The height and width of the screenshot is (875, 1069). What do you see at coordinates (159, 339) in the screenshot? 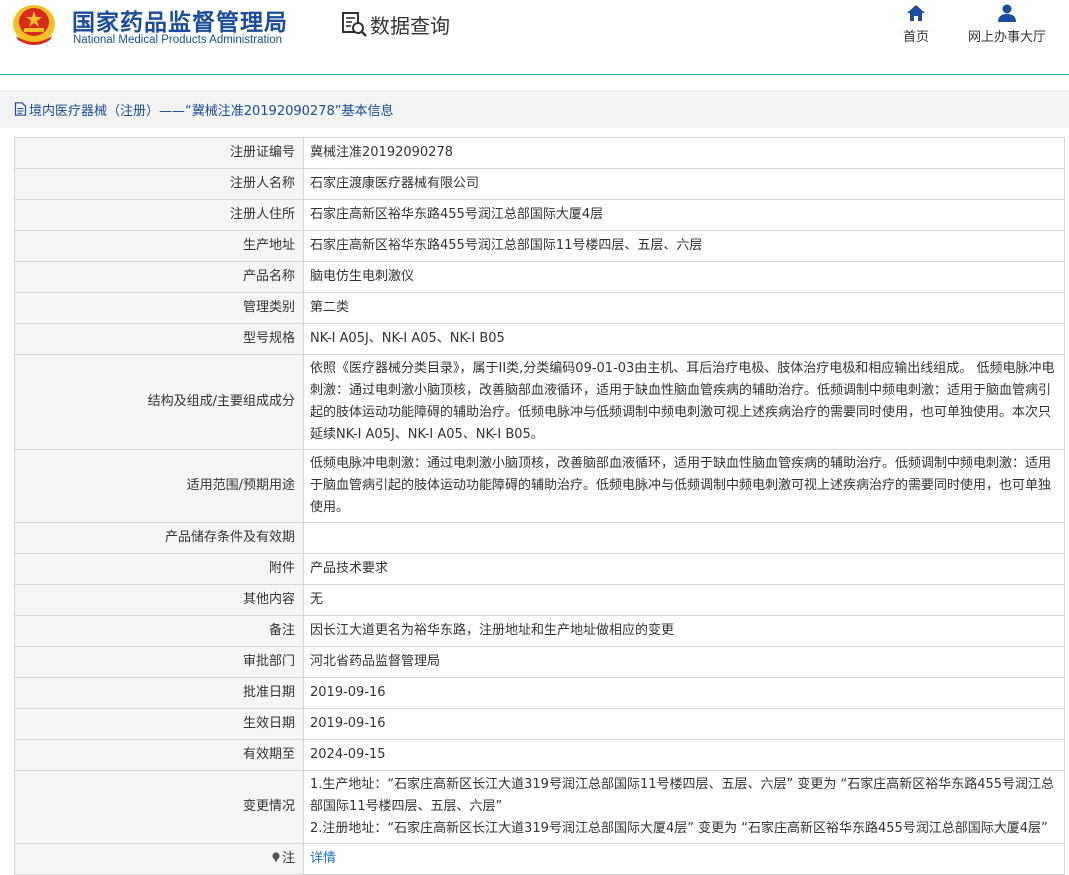
I see `row-label: 型号规格` at bounding box center [159, 339].